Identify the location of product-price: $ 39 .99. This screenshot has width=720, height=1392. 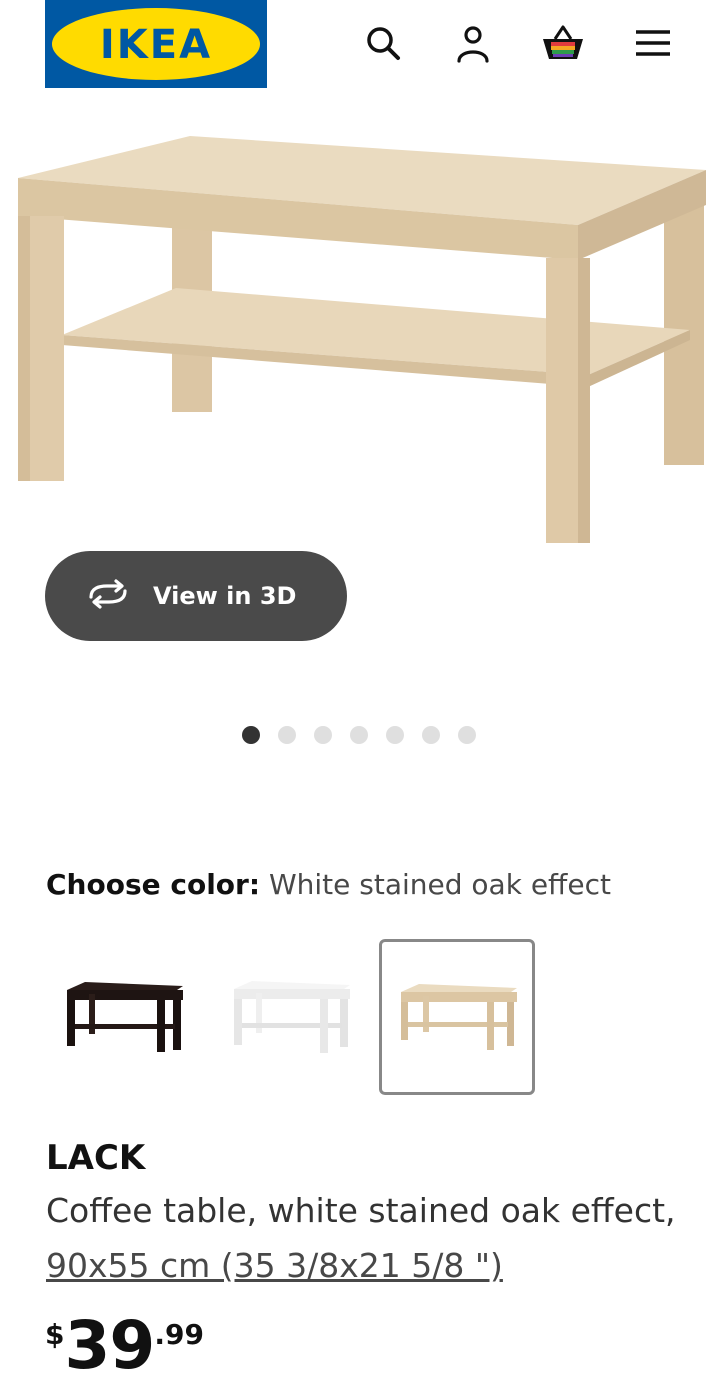
(124, 1348).